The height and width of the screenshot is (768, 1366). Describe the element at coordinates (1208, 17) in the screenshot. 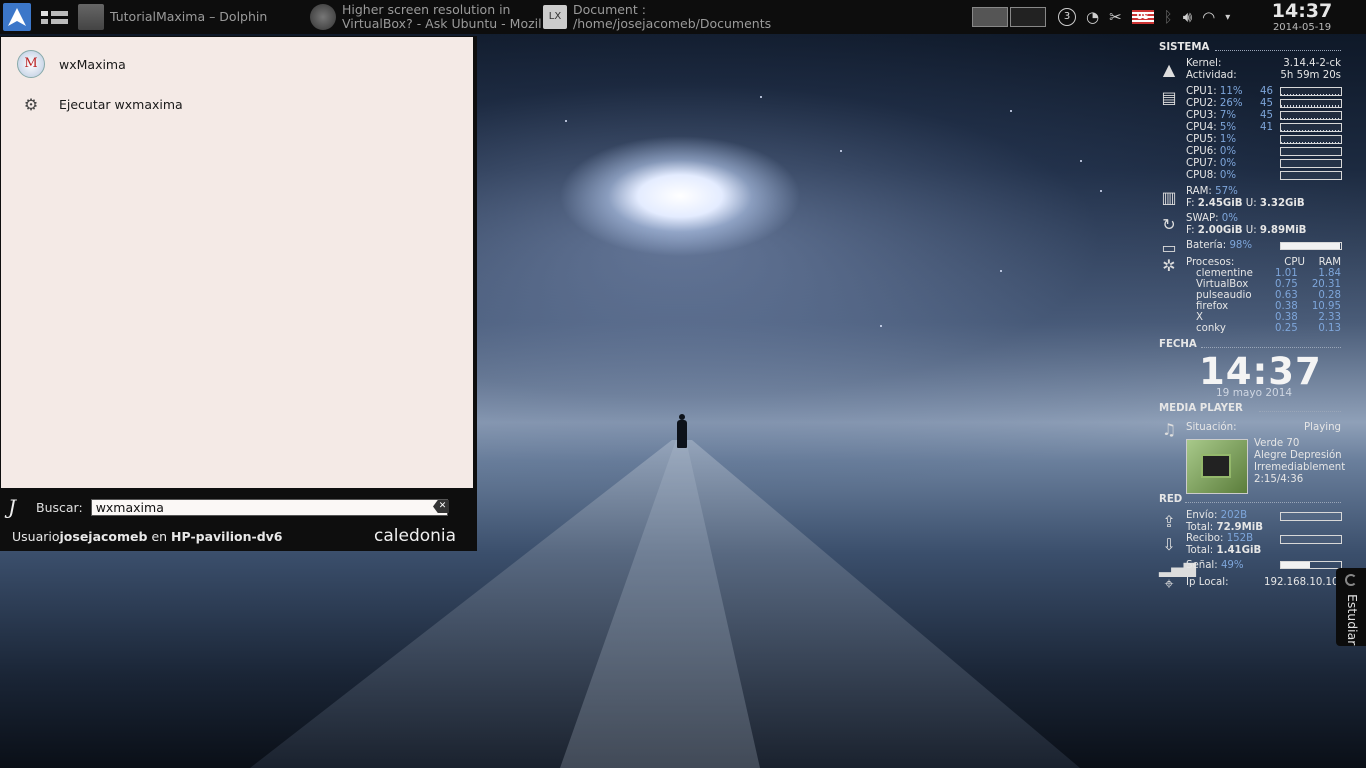

I see `wifi-icon: ◠` at that location.